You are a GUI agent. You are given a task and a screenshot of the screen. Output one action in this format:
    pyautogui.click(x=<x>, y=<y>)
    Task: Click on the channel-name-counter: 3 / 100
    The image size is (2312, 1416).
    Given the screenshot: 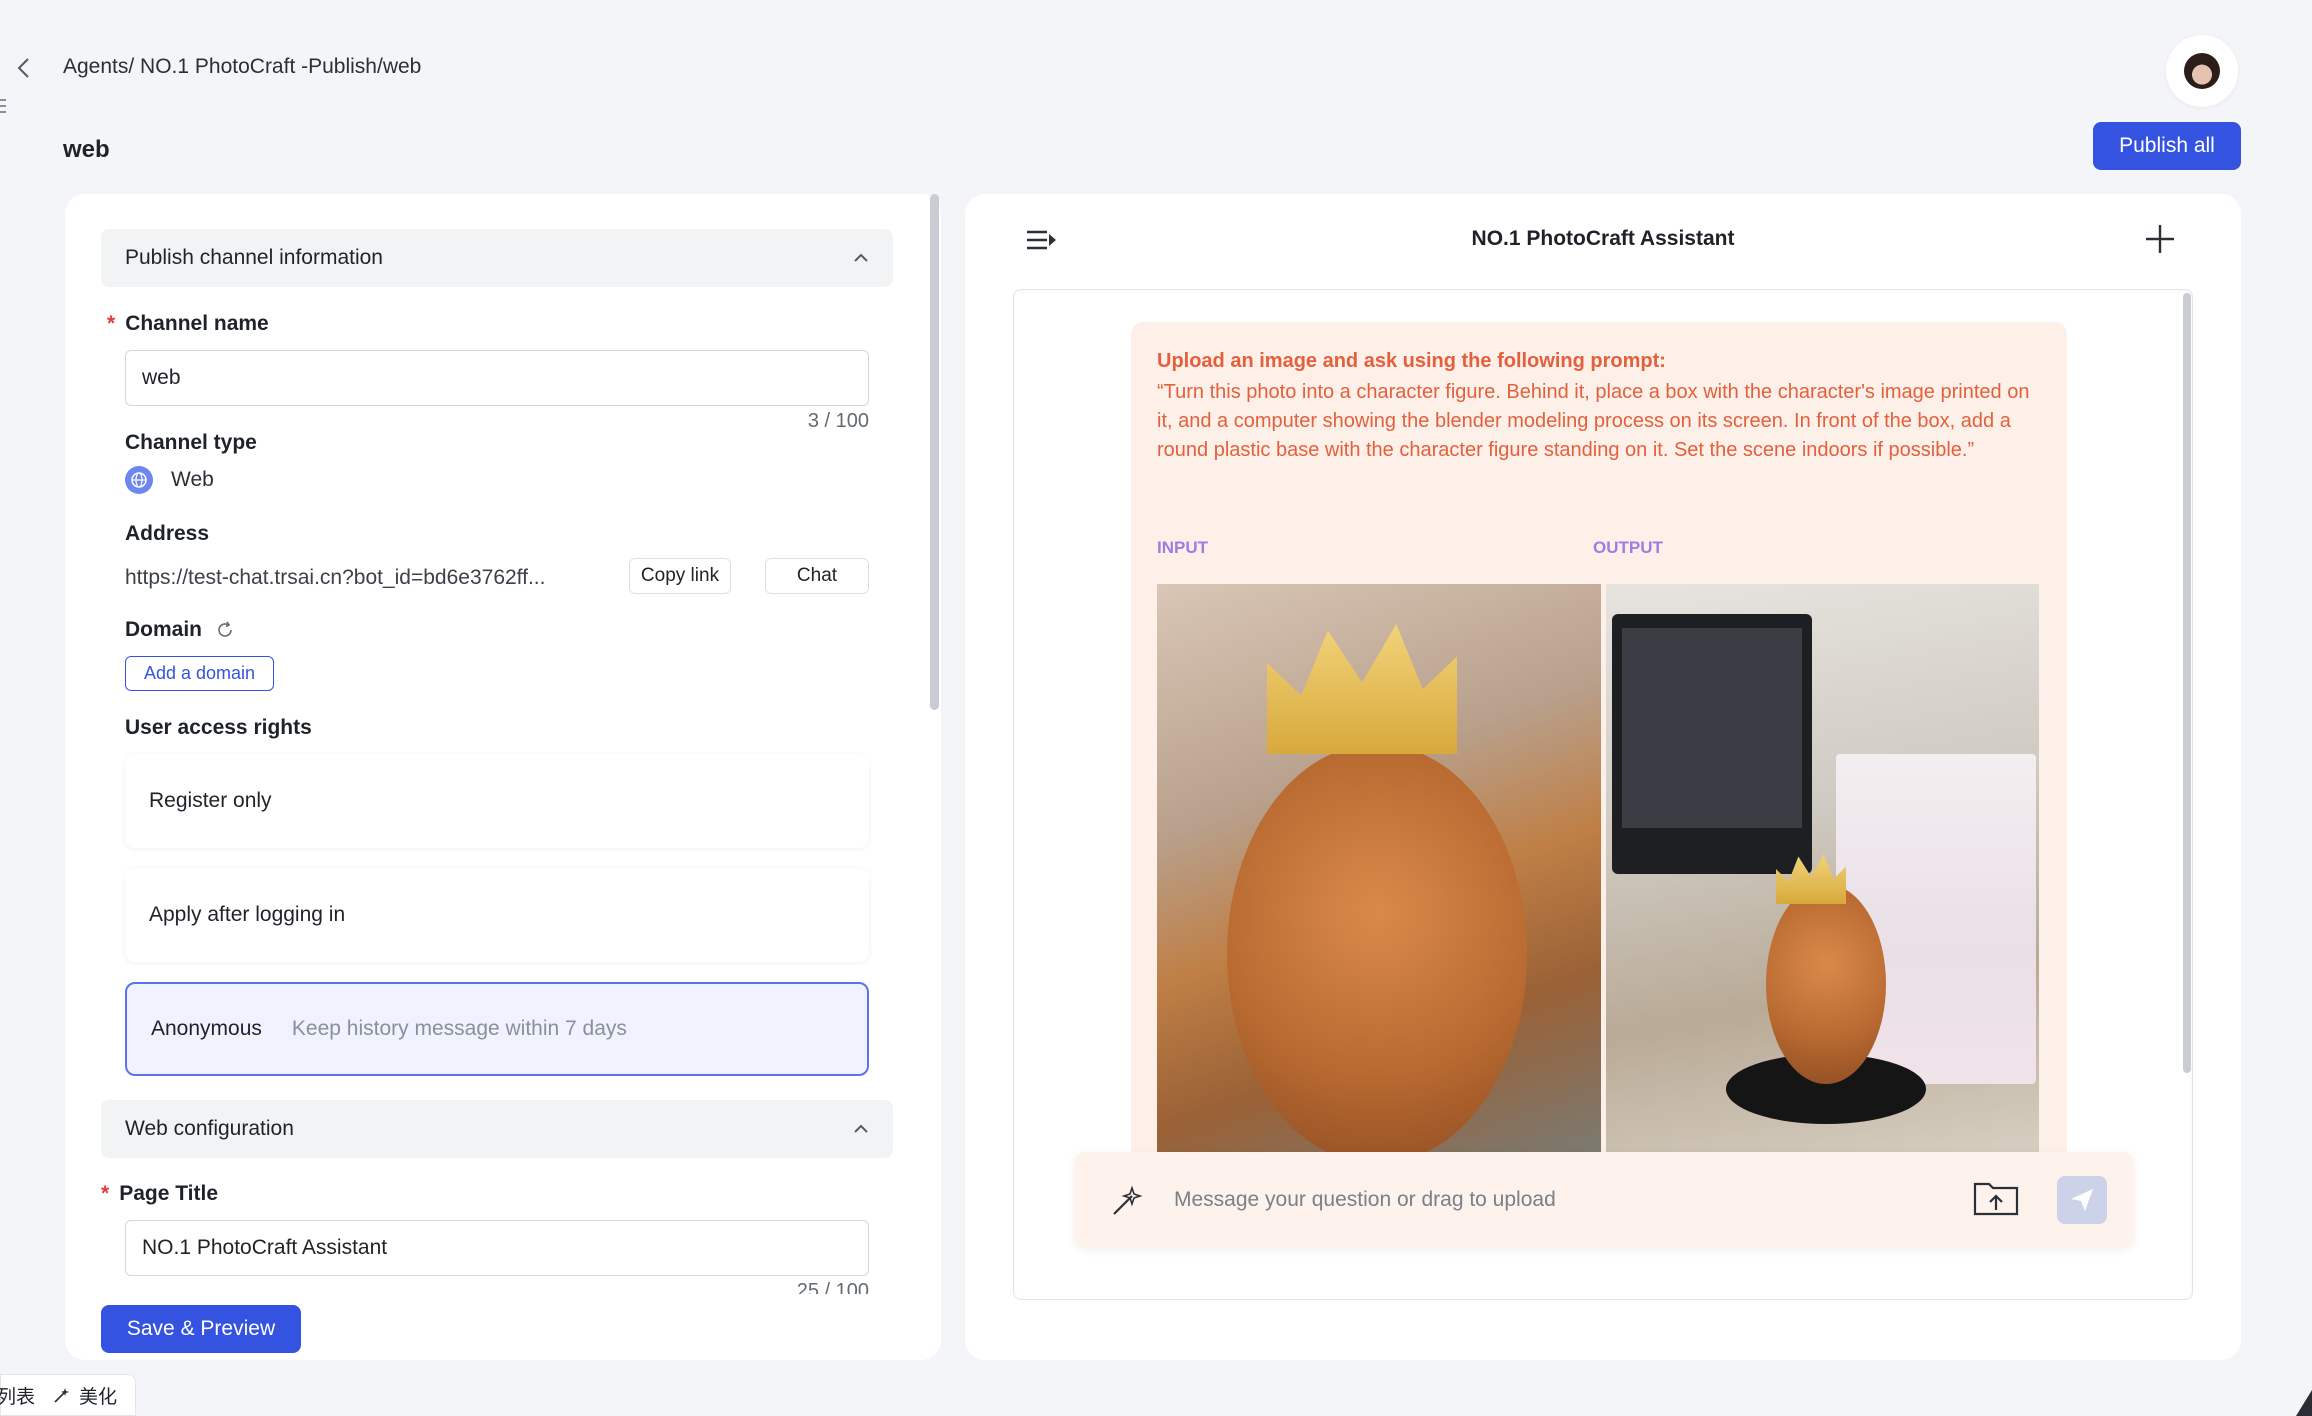 What is the action you would take?
    pyautogui.click(x=838, y=421)
    